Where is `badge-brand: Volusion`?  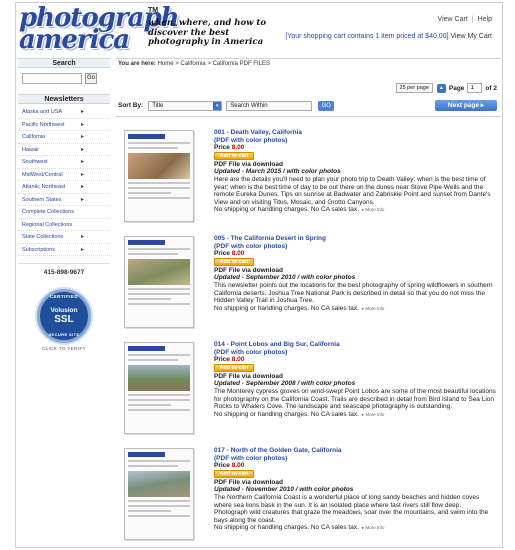
badge-brand: Volusion is located at coordinates (64, 310).